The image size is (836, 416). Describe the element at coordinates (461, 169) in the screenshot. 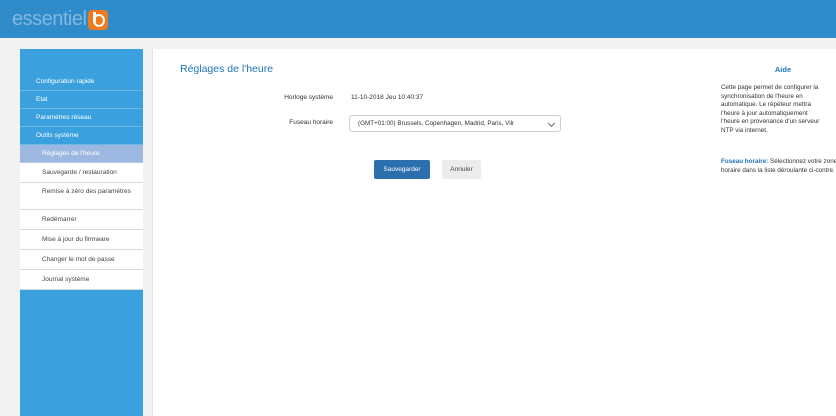

I see `cancel-button: Annuler` at that location.